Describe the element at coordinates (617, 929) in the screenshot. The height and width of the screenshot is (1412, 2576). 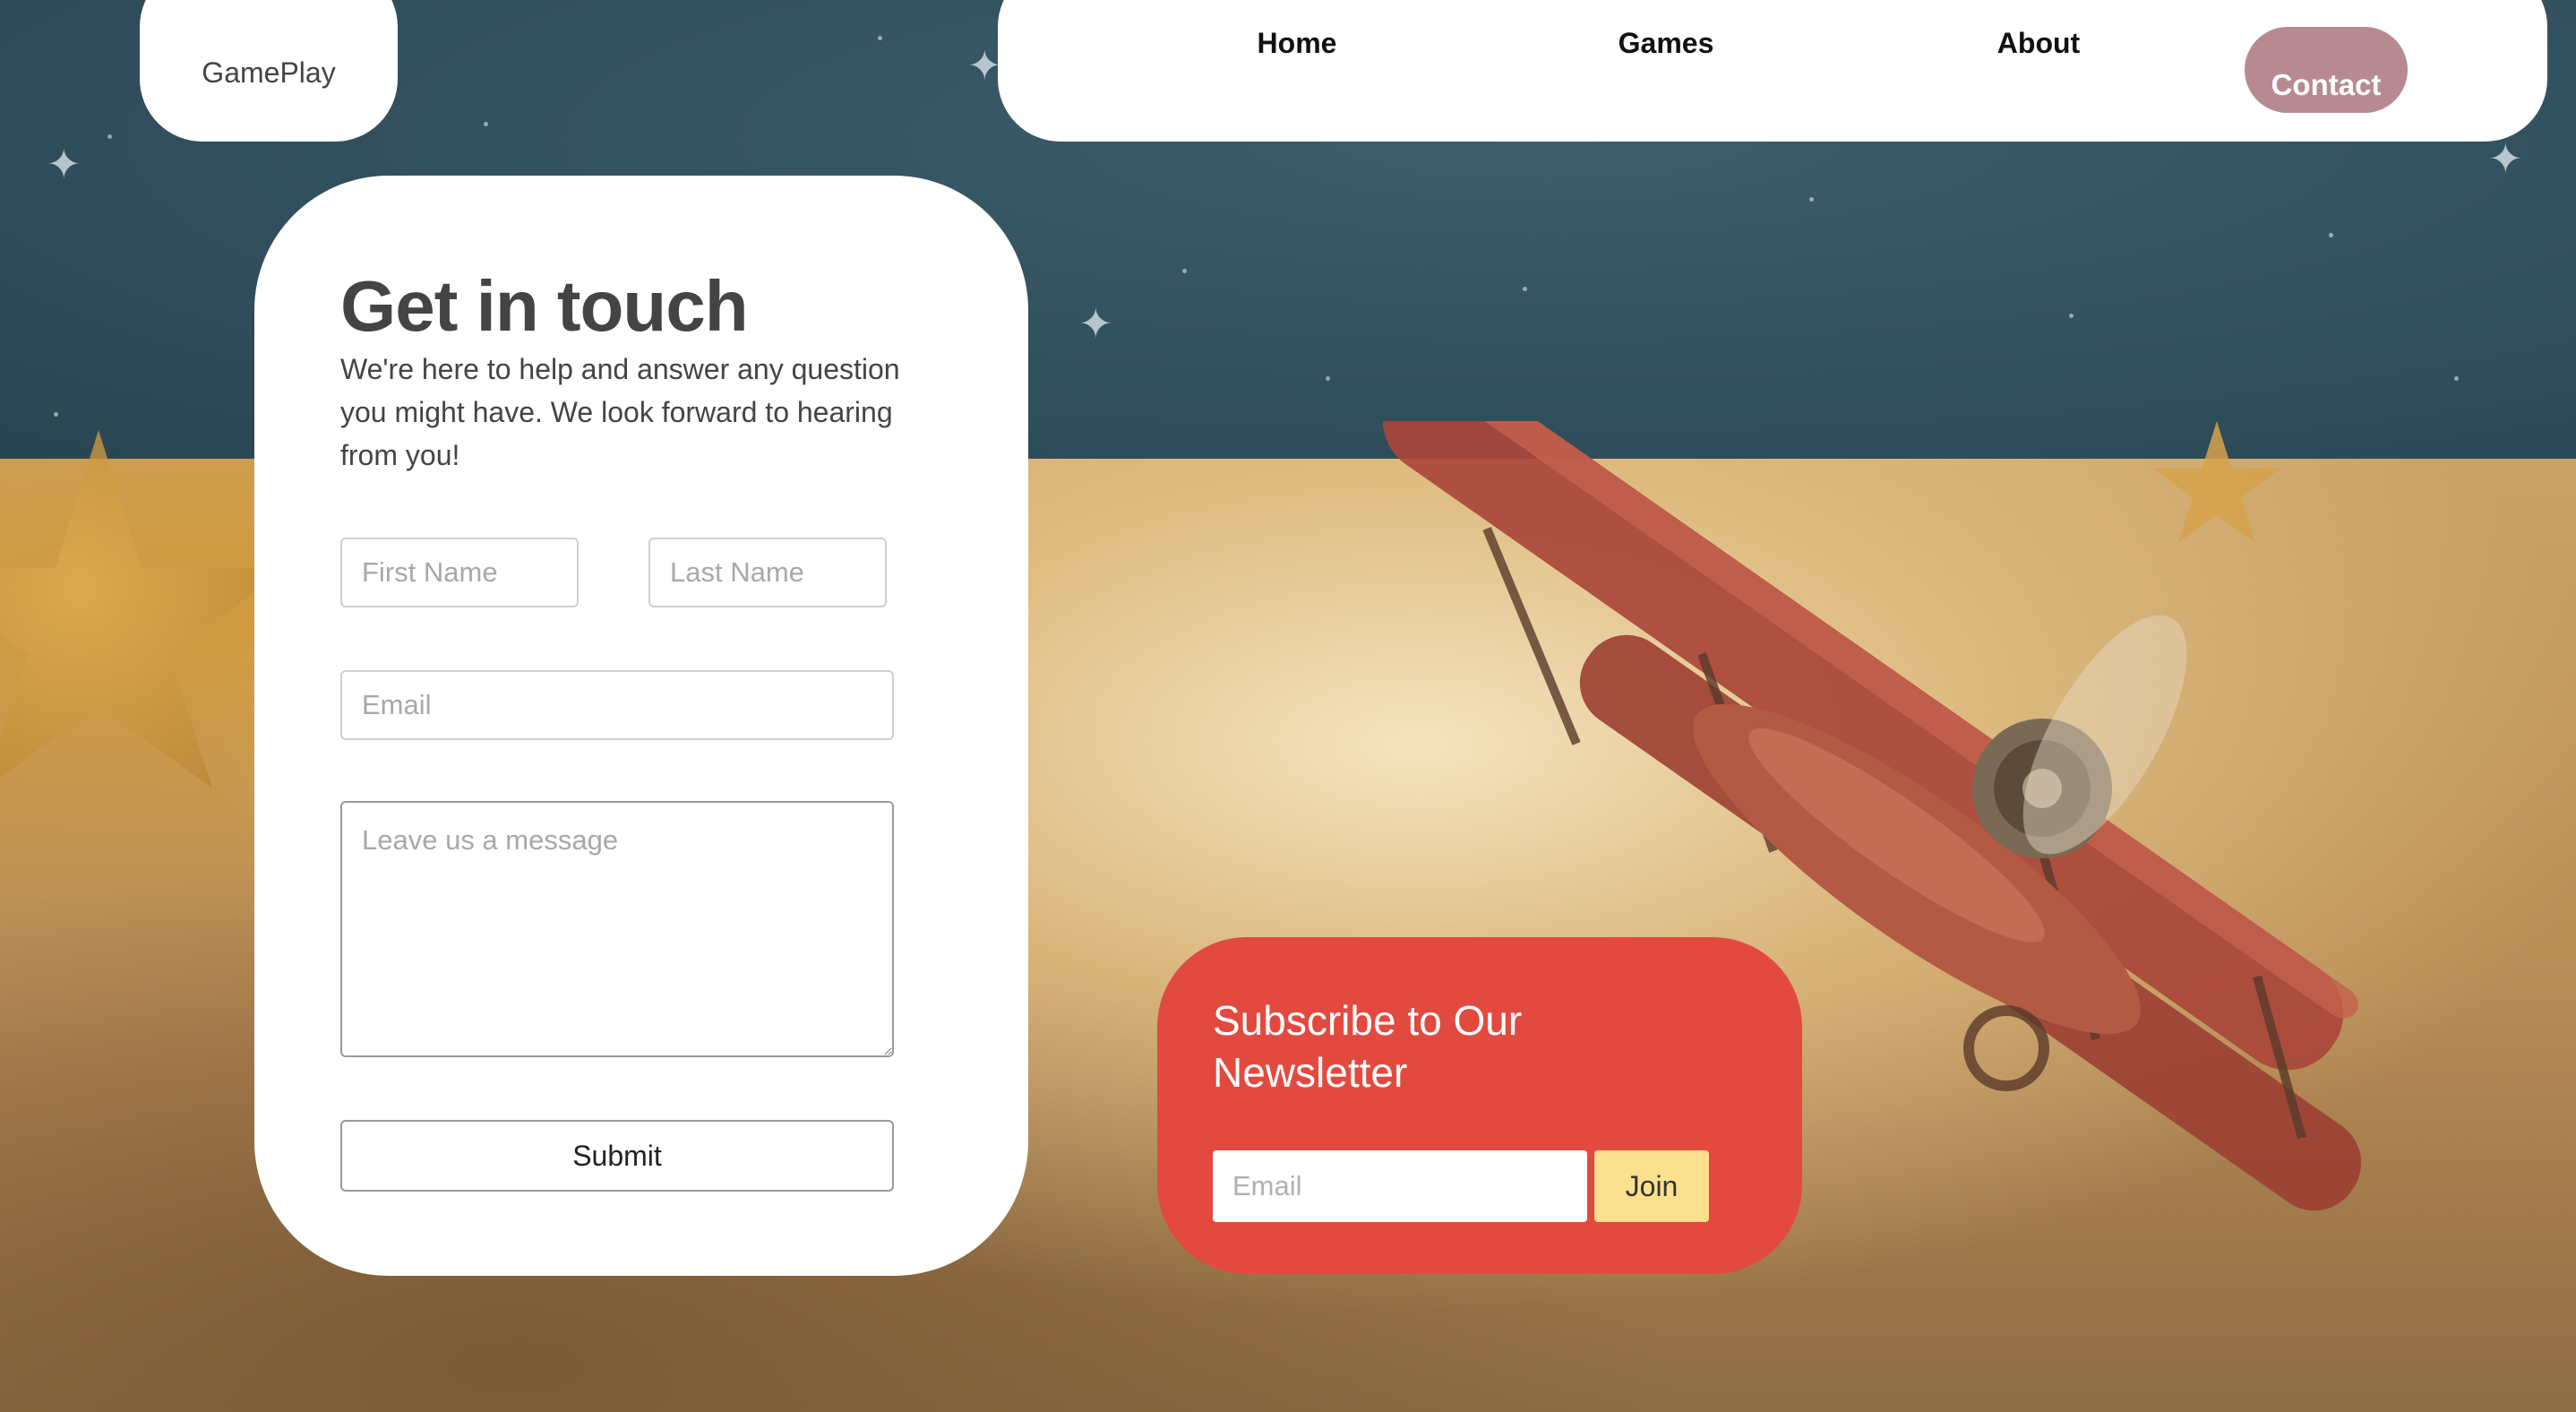
I see `message-textarea` at that location.